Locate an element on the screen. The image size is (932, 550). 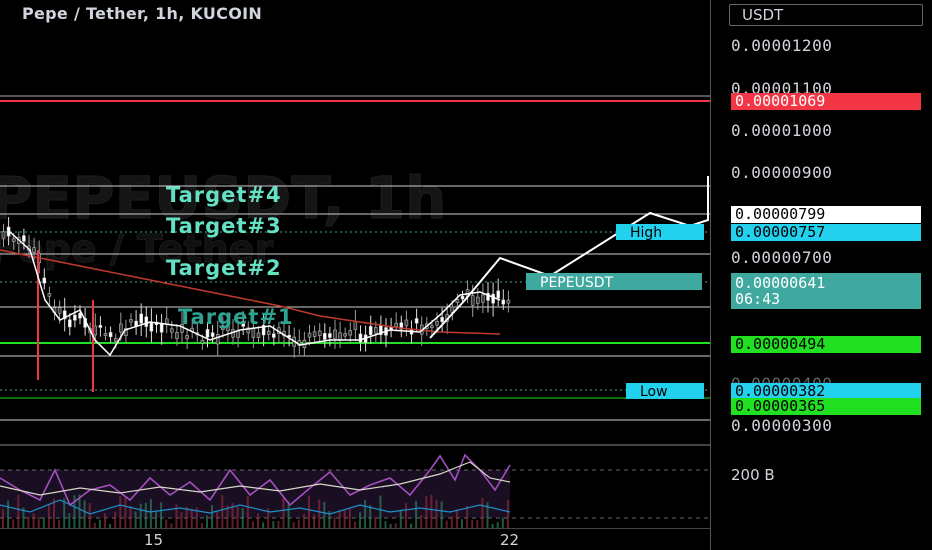
white-level-tag: 0.00000799 is located at coordinates (826, 214).